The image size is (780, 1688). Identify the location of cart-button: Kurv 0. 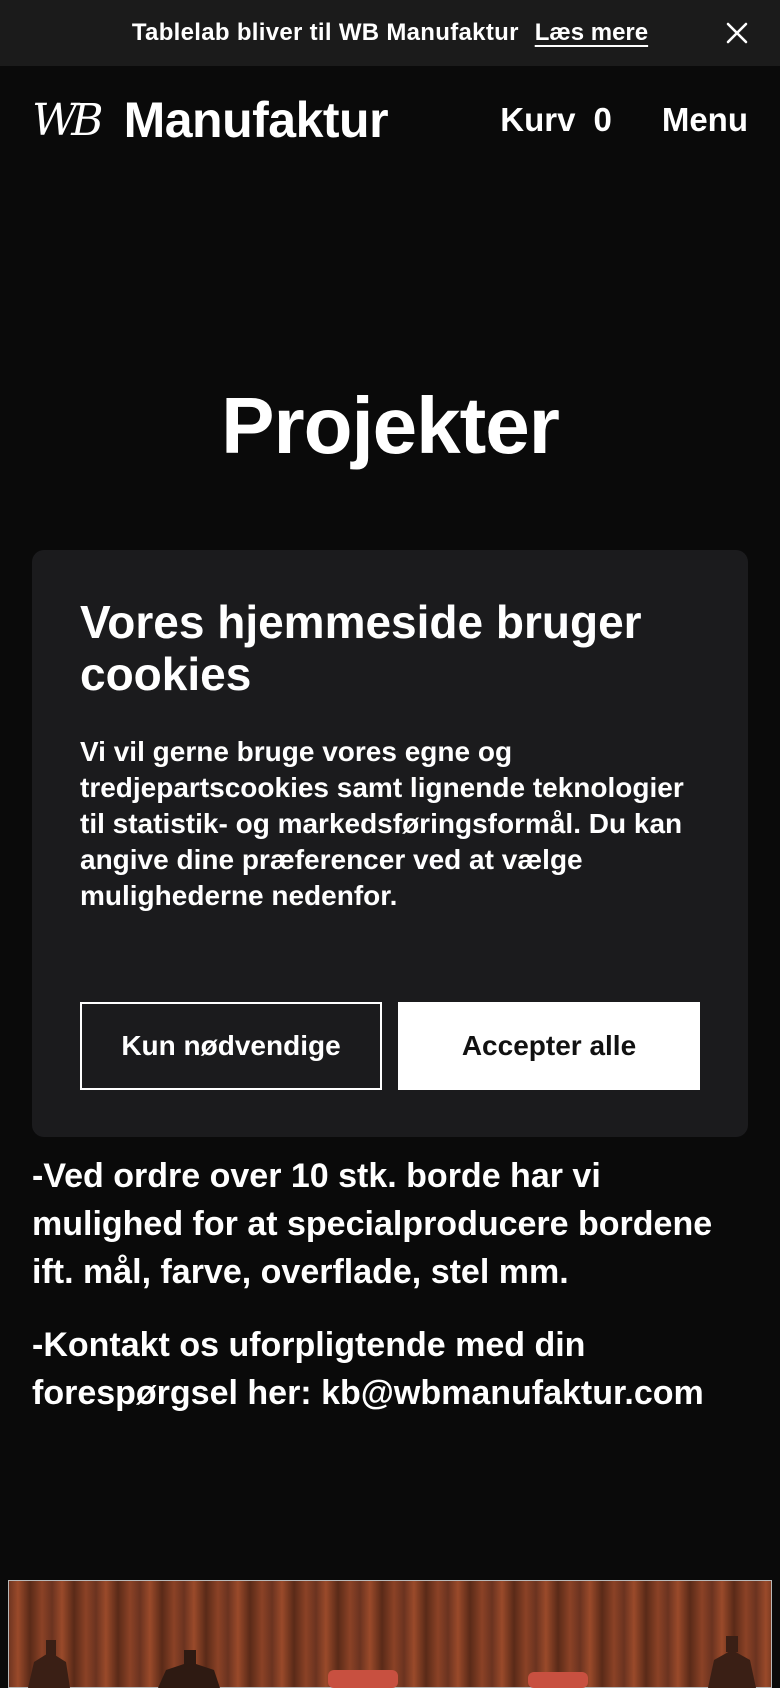
(556, 120).